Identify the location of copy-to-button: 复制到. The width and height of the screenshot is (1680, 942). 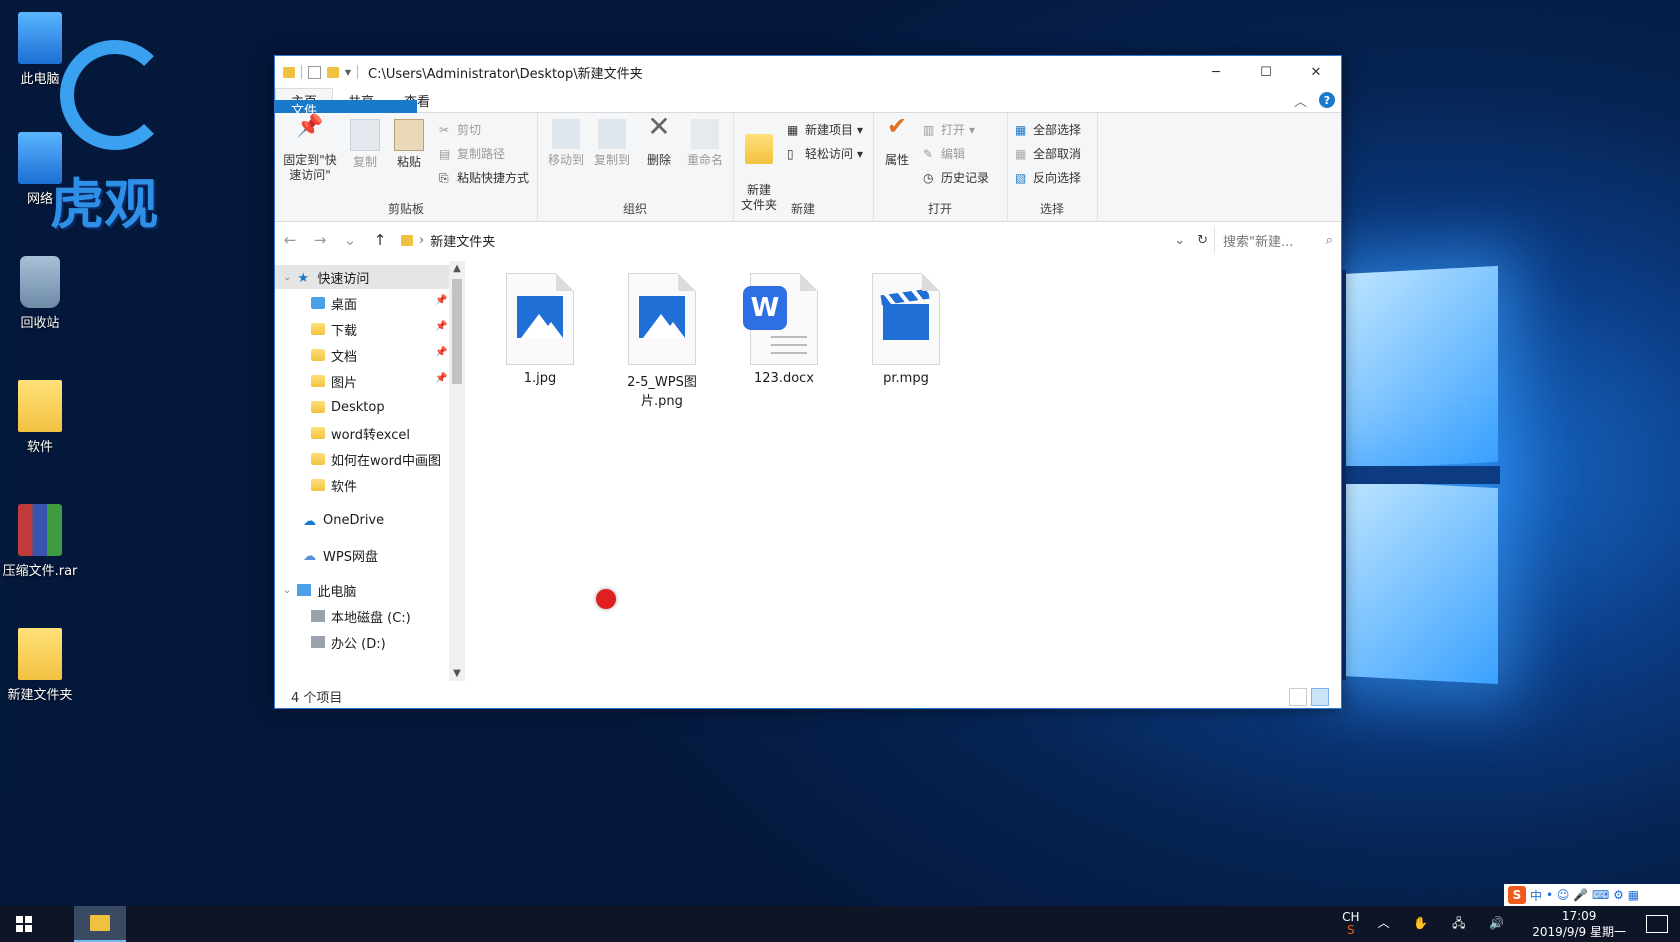
(612, 143).